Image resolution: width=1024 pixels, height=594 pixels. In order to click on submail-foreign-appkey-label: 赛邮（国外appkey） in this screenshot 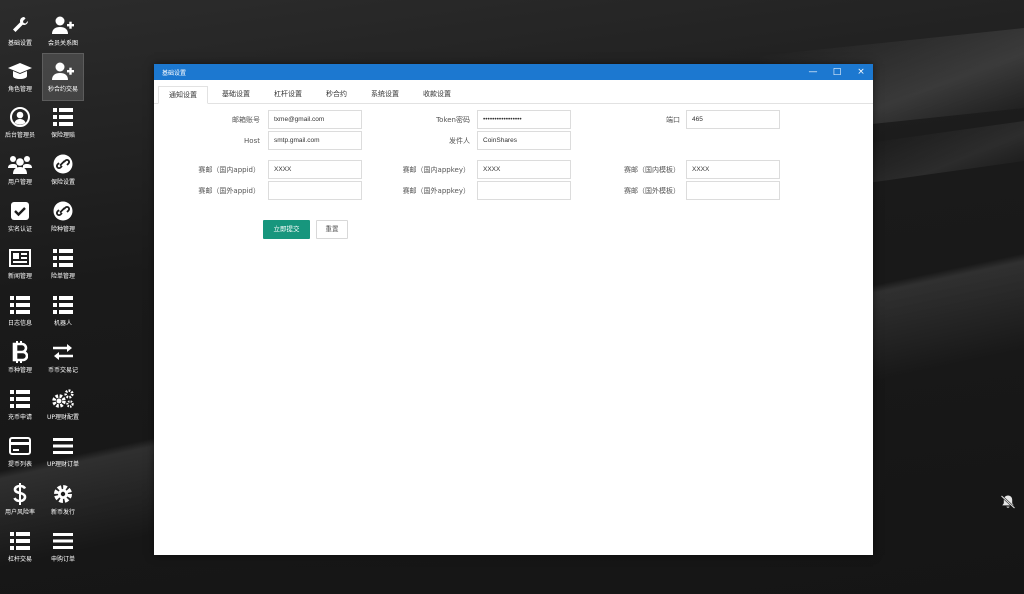, I will do `click(436, 191)`.